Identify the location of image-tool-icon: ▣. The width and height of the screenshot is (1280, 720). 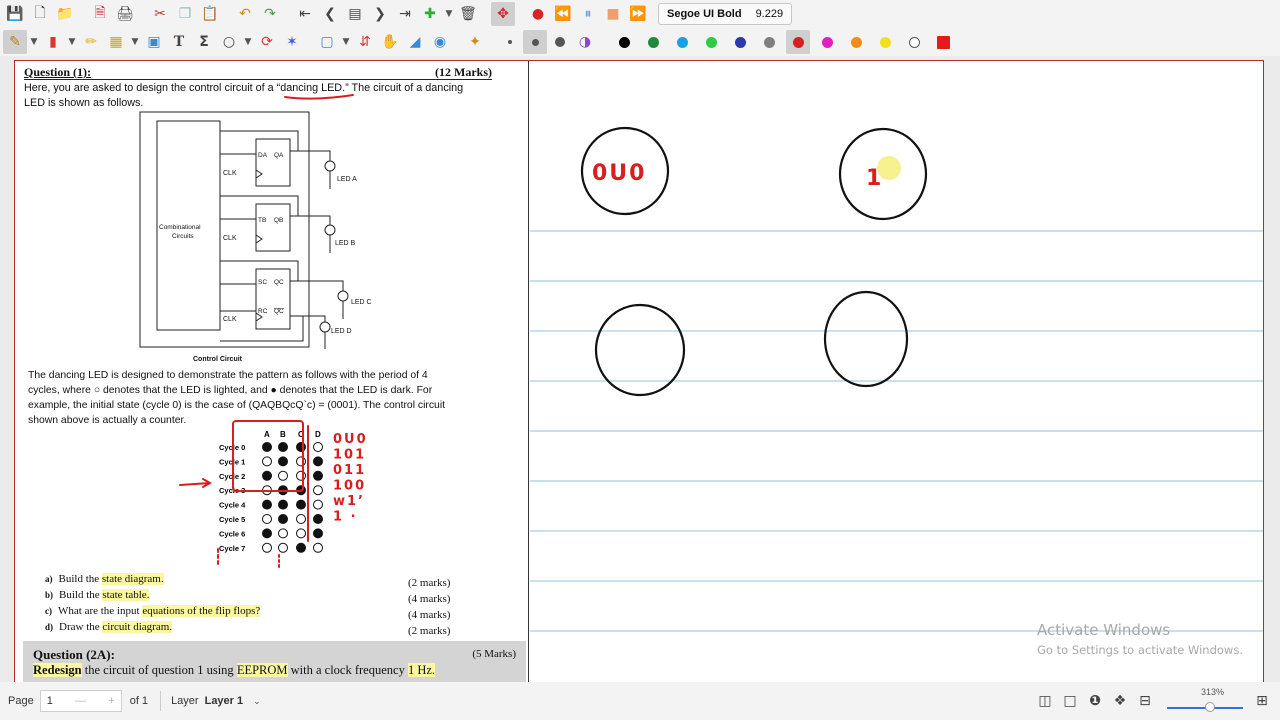
(154, 42).